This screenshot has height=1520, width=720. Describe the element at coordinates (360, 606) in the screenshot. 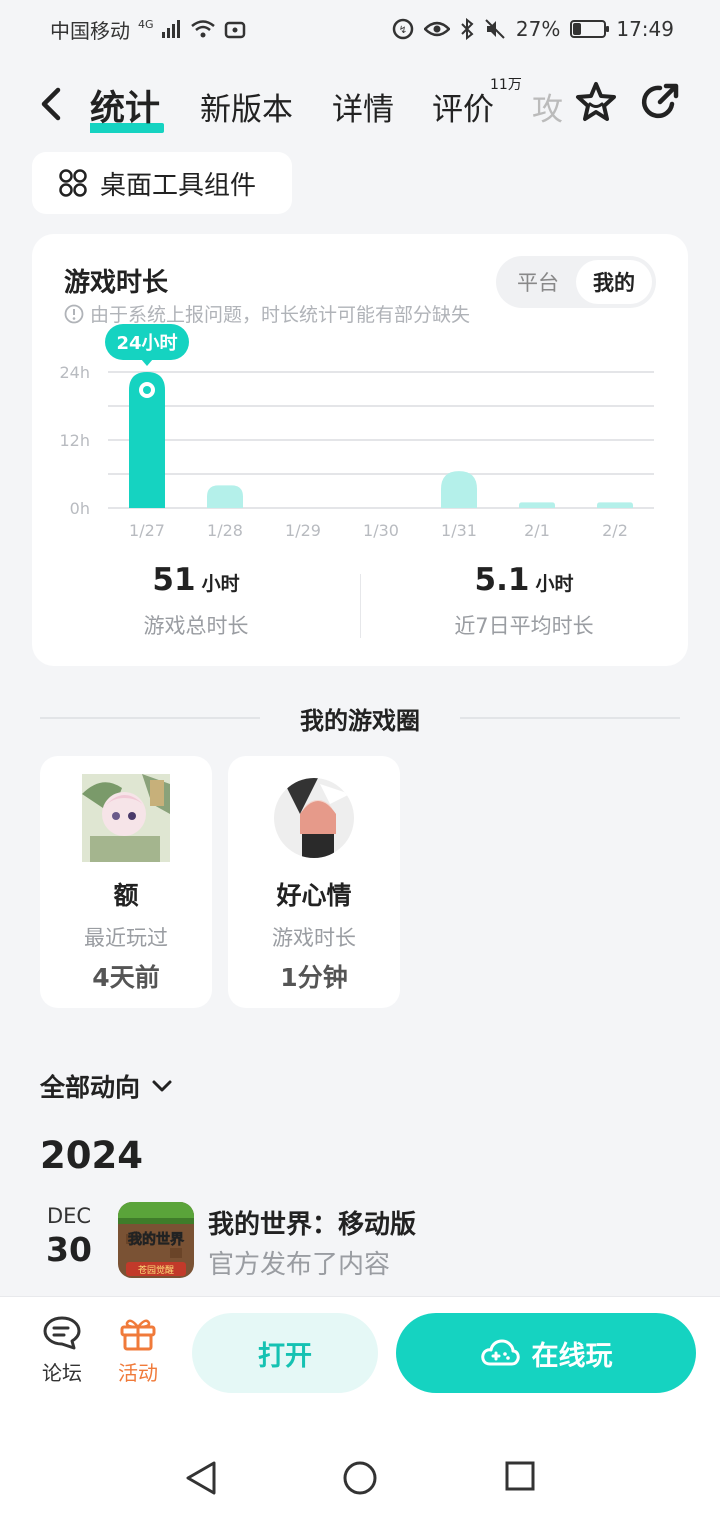

I see `totals-divider` at that location.